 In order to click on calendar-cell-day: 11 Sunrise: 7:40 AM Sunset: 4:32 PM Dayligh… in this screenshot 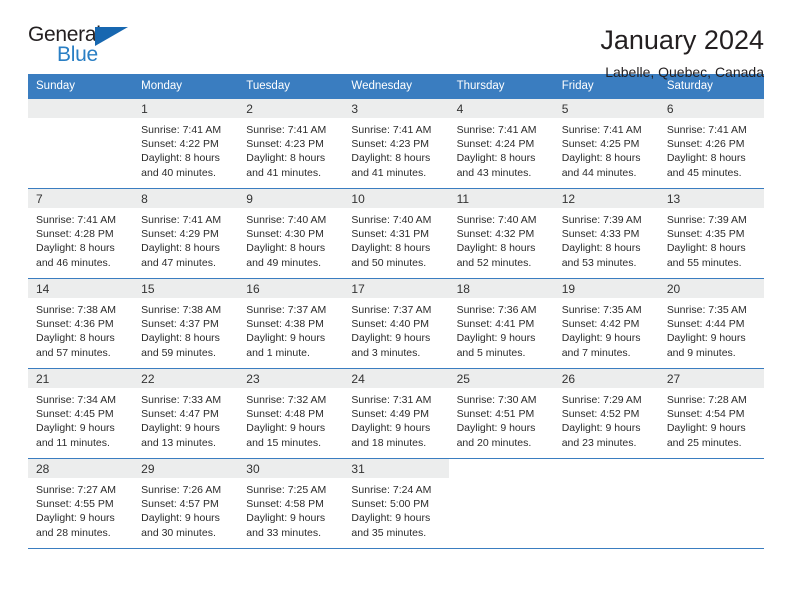, I will do `click(501, 233)`.